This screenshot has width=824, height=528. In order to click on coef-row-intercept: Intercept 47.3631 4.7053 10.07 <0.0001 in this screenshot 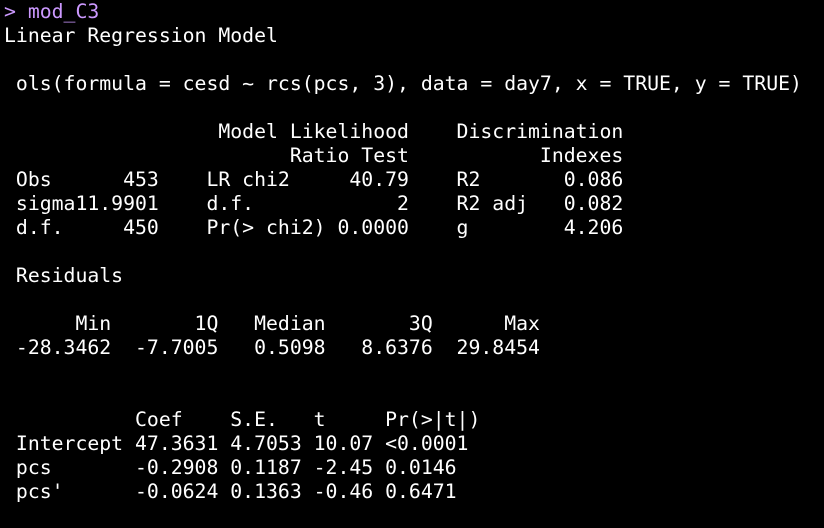, I will do `click(236, 443)`.